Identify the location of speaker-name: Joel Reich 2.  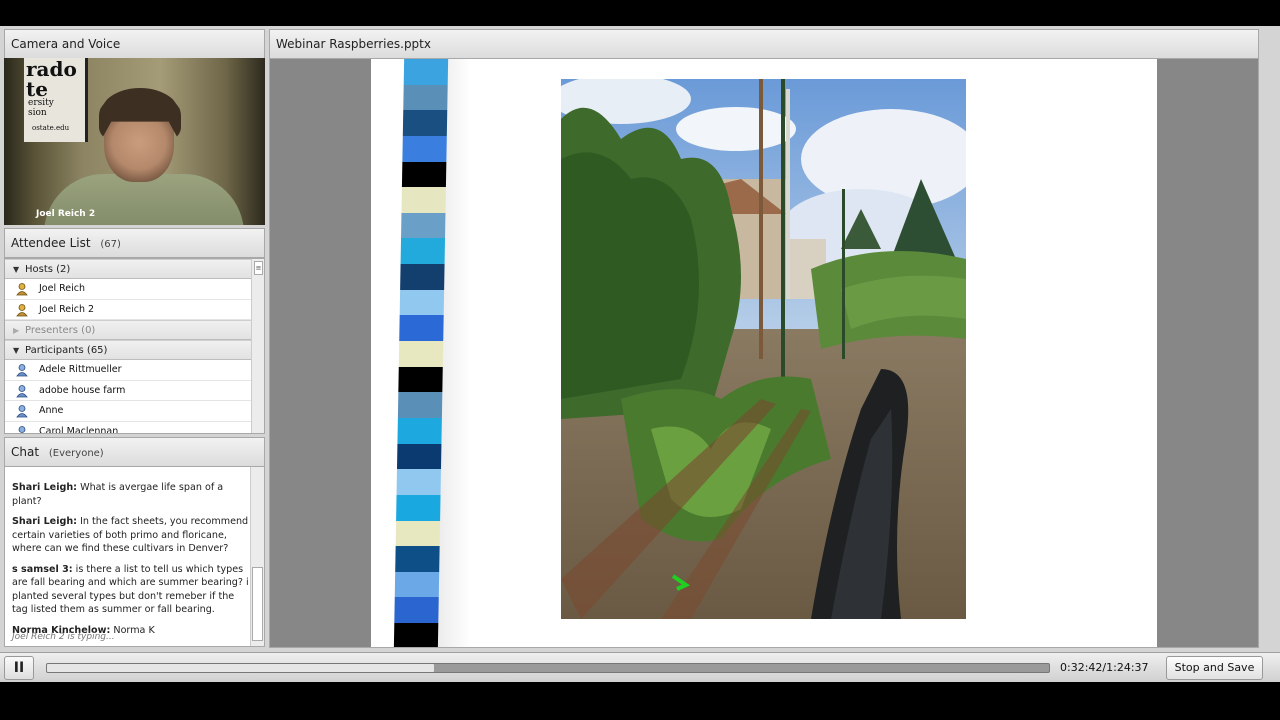
(66, 214).